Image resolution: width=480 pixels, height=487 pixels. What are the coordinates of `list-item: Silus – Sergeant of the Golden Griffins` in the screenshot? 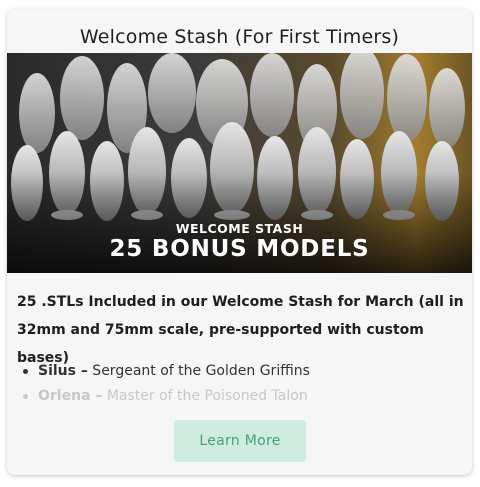 It's located at (239, 371).